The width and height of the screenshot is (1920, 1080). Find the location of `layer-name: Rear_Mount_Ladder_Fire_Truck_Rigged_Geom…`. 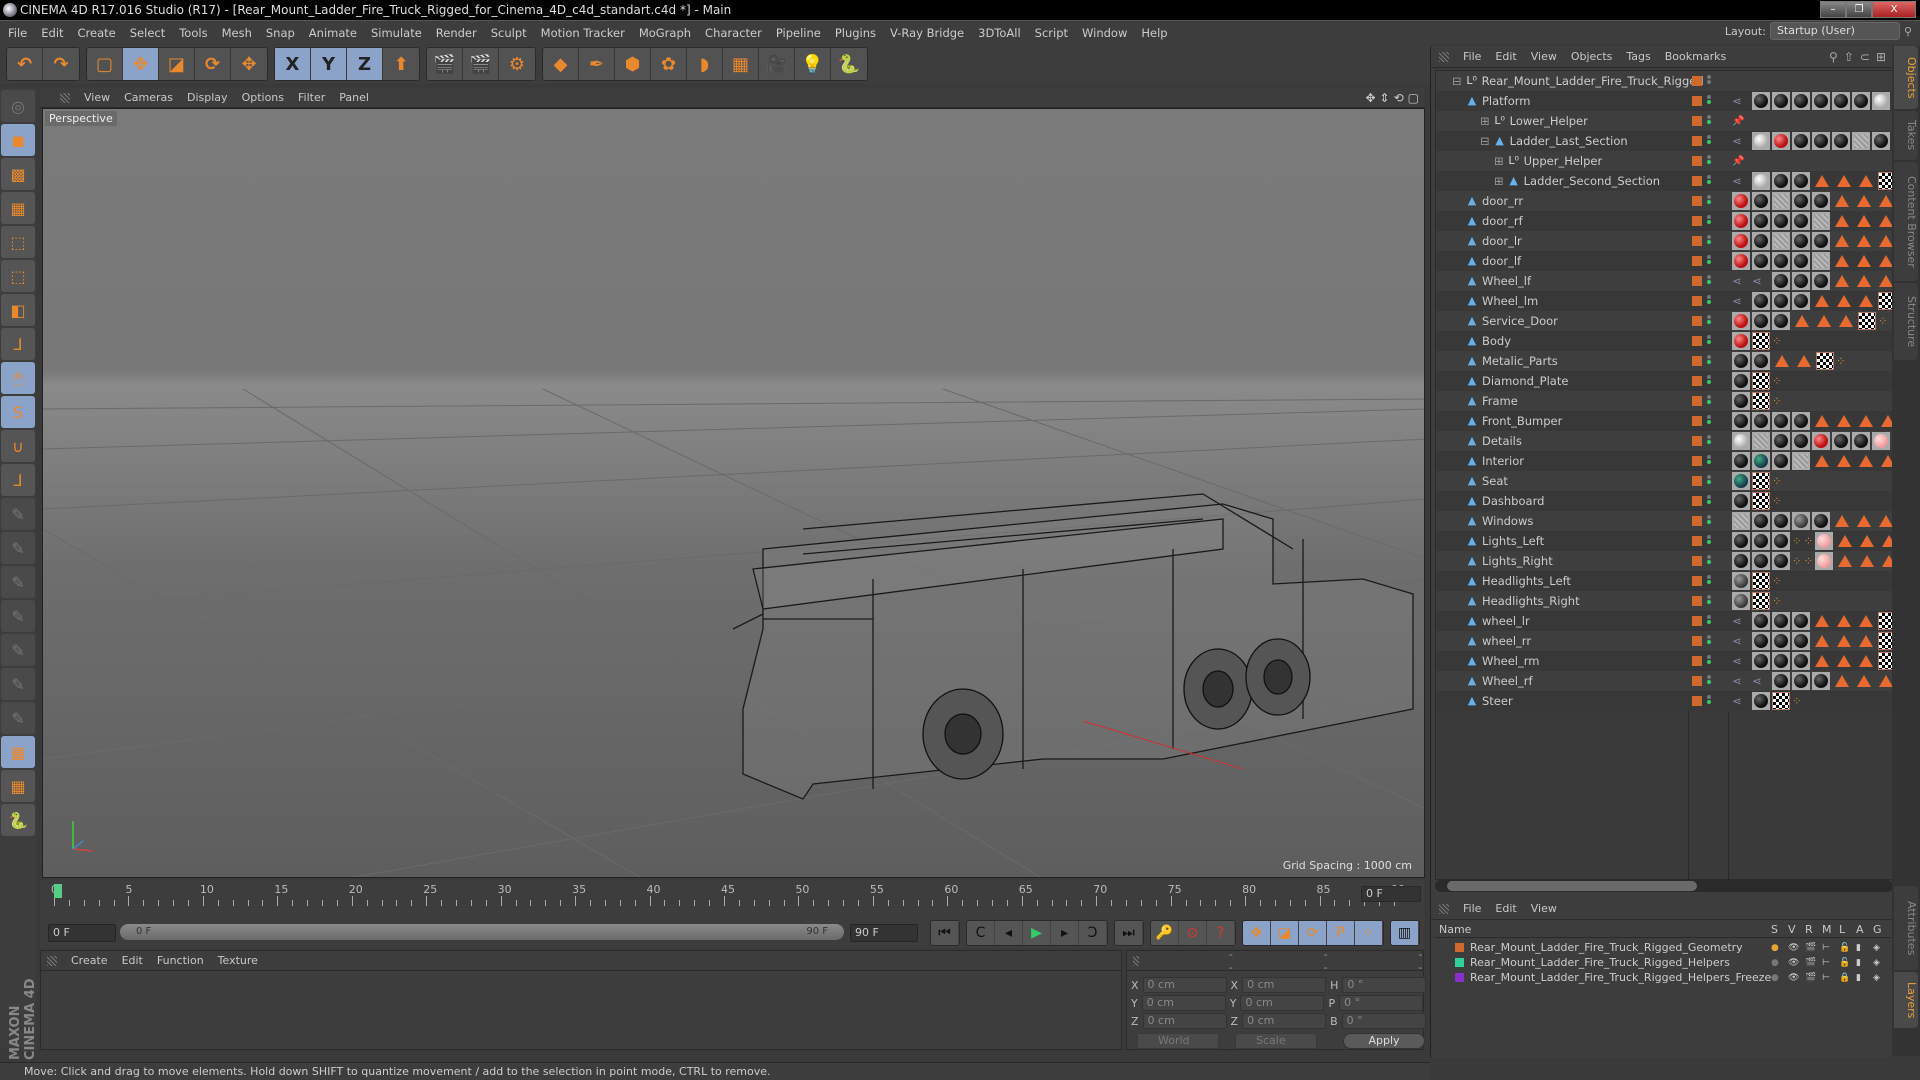

layer-name: Rear_Mount_Ladder_Fire_Truck_Rigged_Geom… is located at coordinates (1606, 947).